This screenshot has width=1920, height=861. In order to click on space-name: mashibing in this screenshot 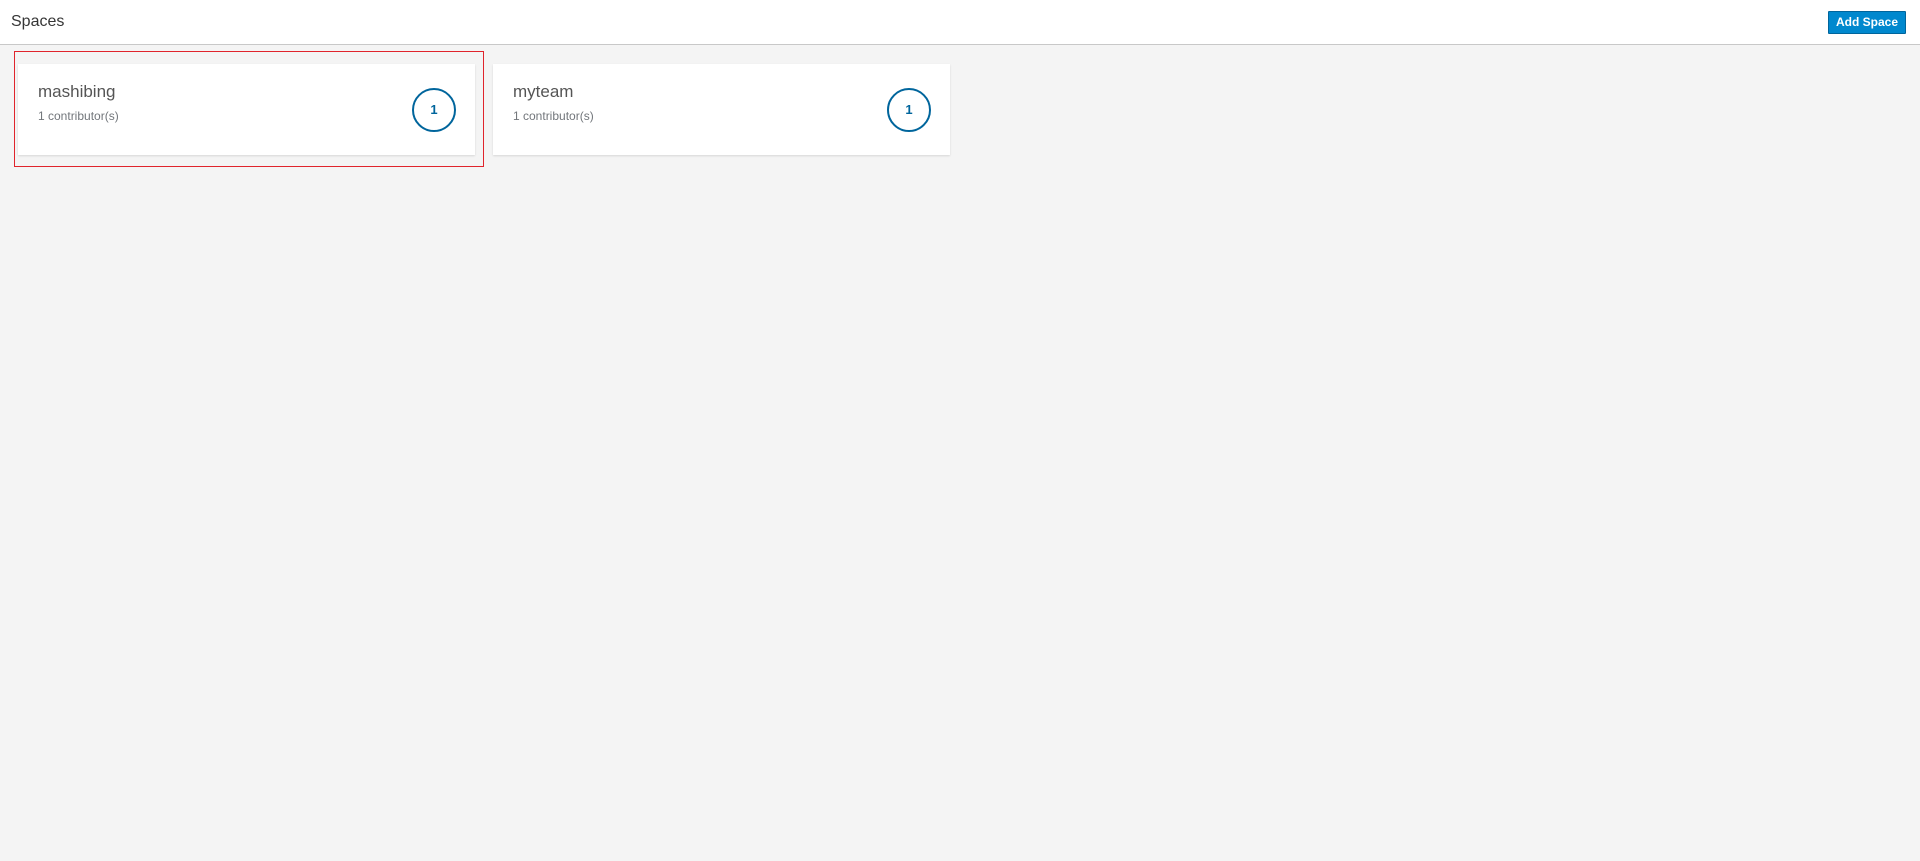, I will do `click(77, 91)`.